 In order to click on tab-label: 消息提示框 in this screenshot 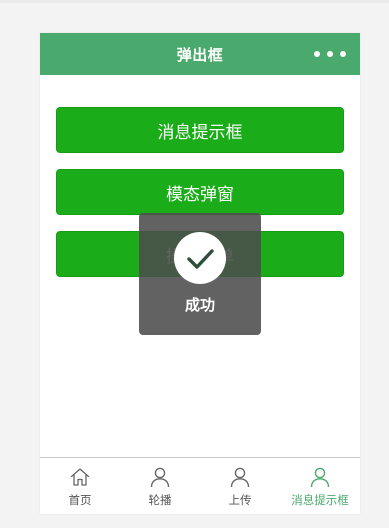, I will do `click(320, 500)`.